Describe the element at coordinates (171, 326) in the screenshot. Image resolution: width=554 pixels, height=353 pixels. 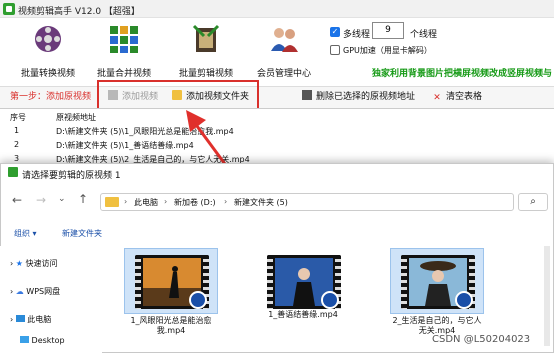
I see `file-name: 1_风眼阳光总是能治愈我.mp4` at that location.